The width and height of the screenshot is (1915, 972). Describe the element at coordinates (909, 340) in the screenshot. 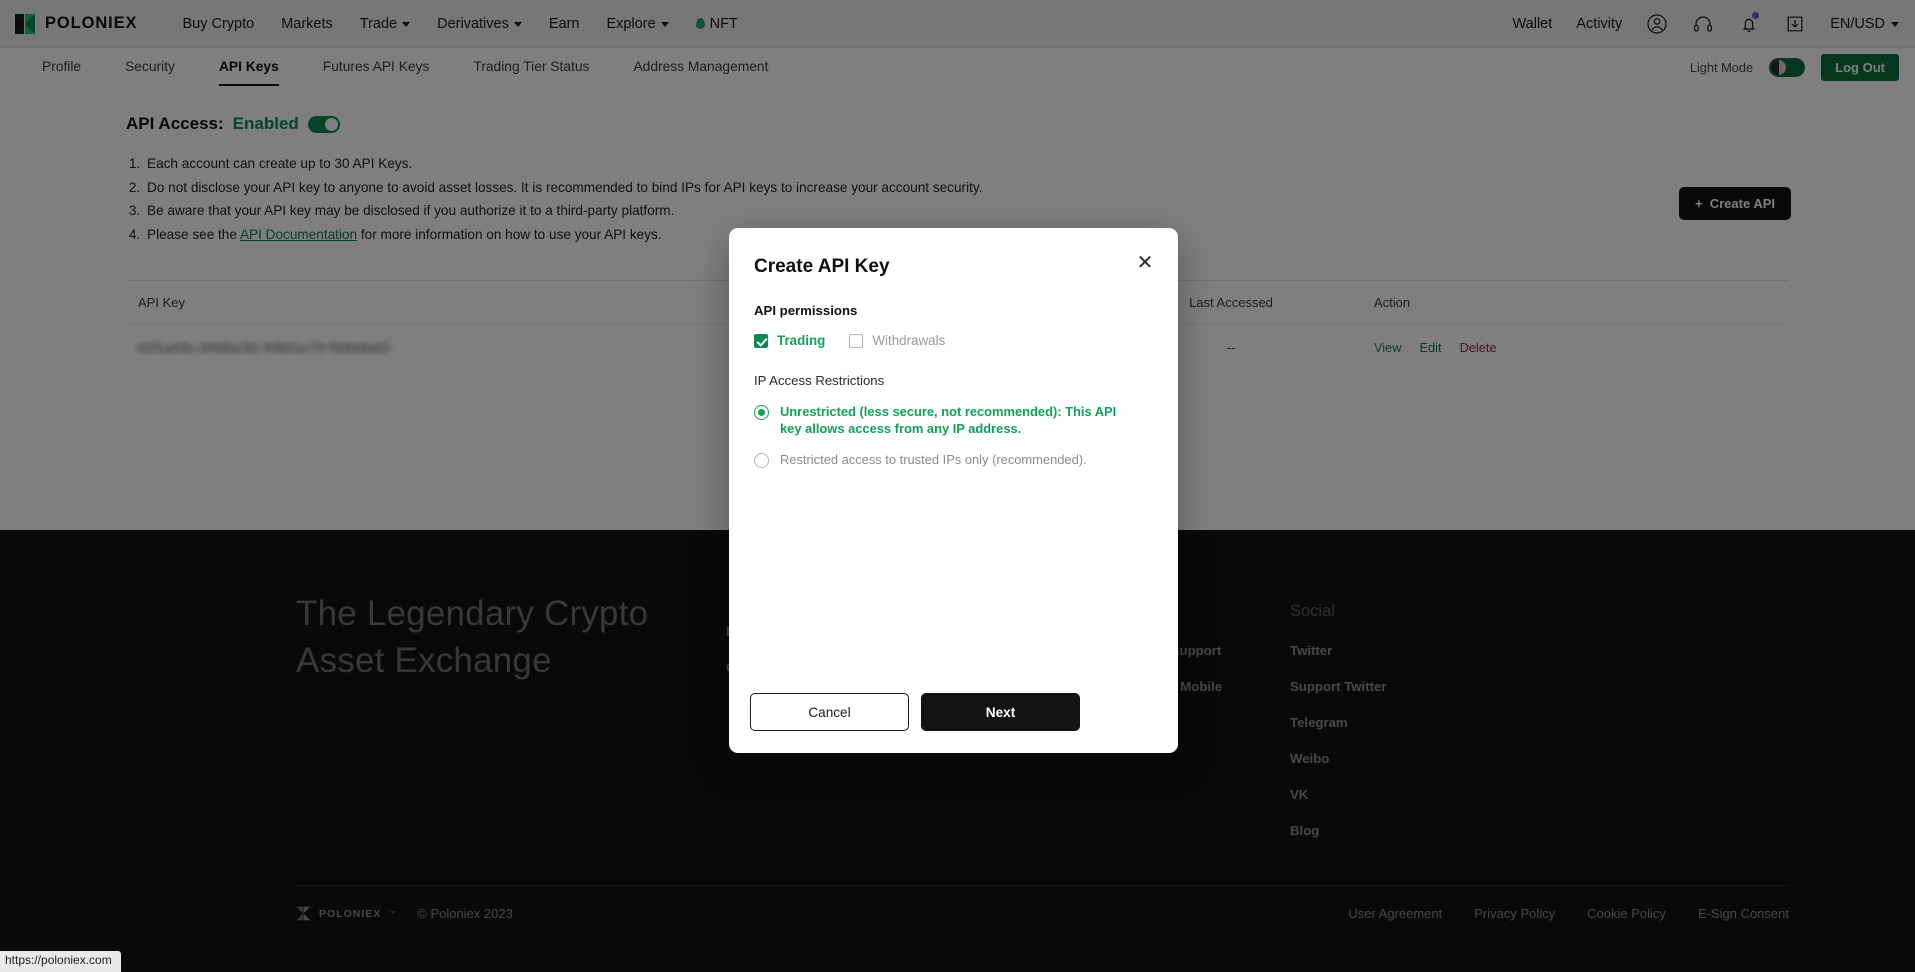

I see `withdrawals-label: Withdrawals` at that location.